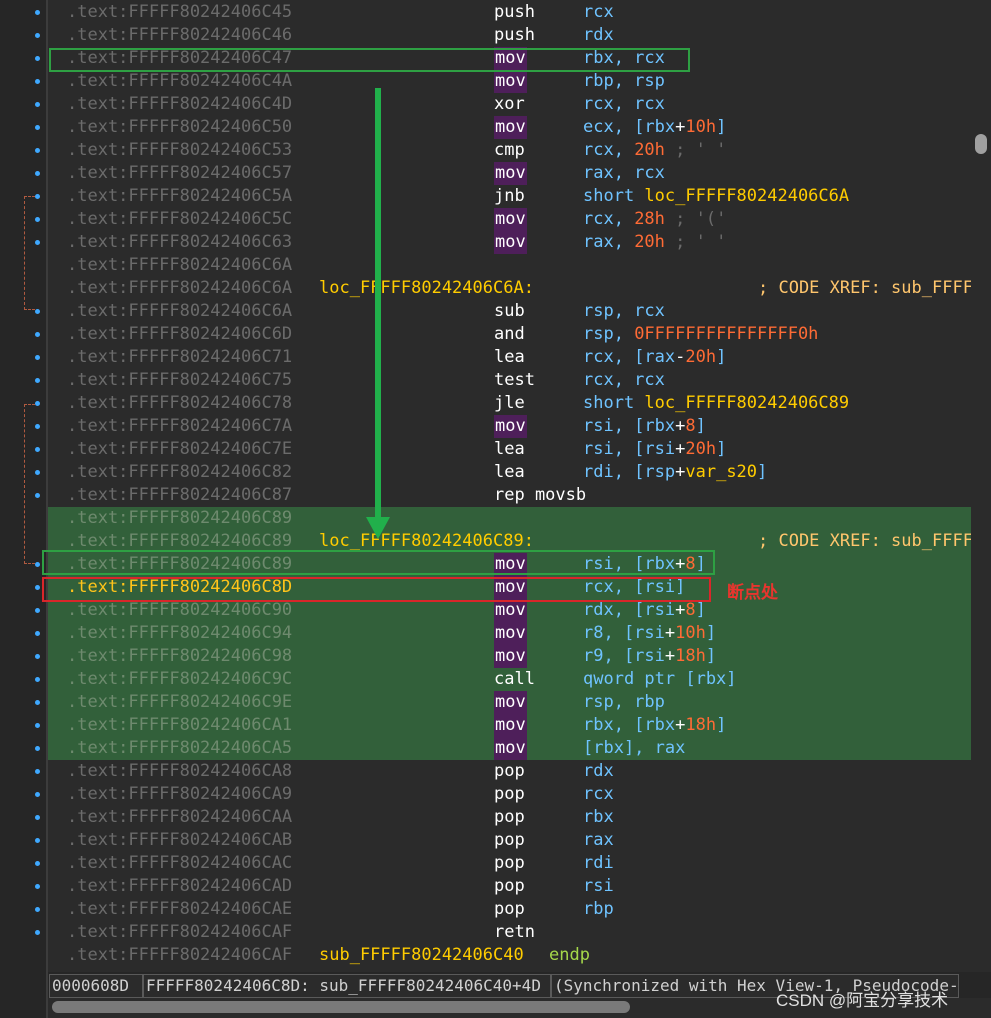  I want to click on listing-row: .text:FFFFF80242406C90 mov rdx, [rsi+8], so click(509, 610).